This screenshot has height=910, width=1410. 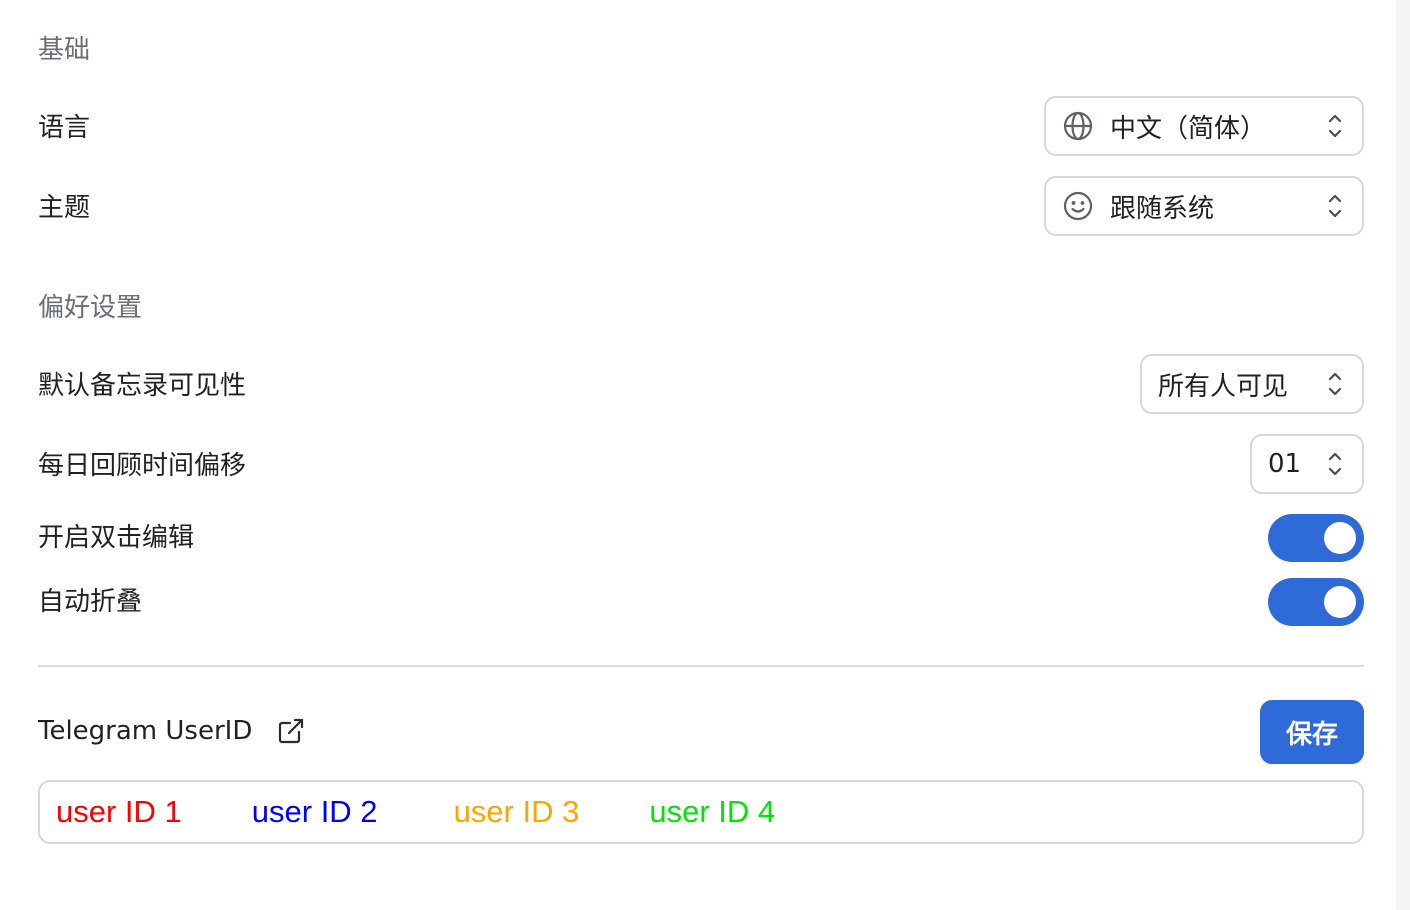 I want to click on user-id-2: user ID 2, so click(x=314, y=811).